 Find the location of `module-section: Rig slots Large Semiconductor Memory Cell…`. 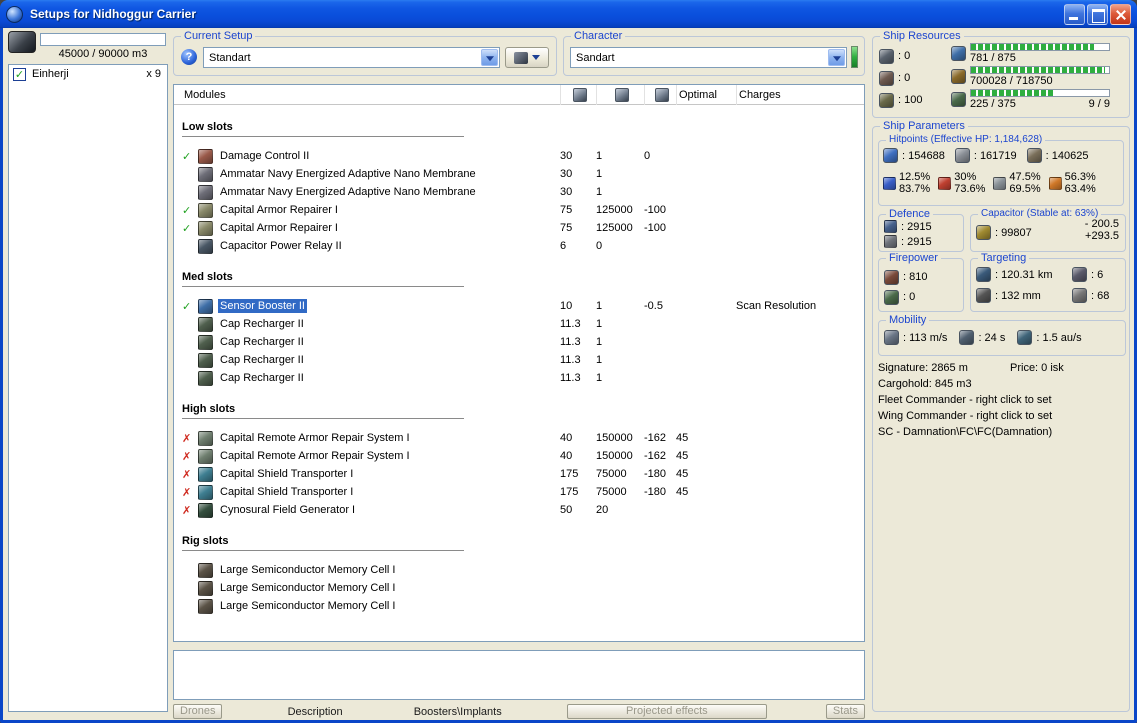

module-section: Rig slots Large Semiconductor Memory Cell… is located at coordinates (519, 575).